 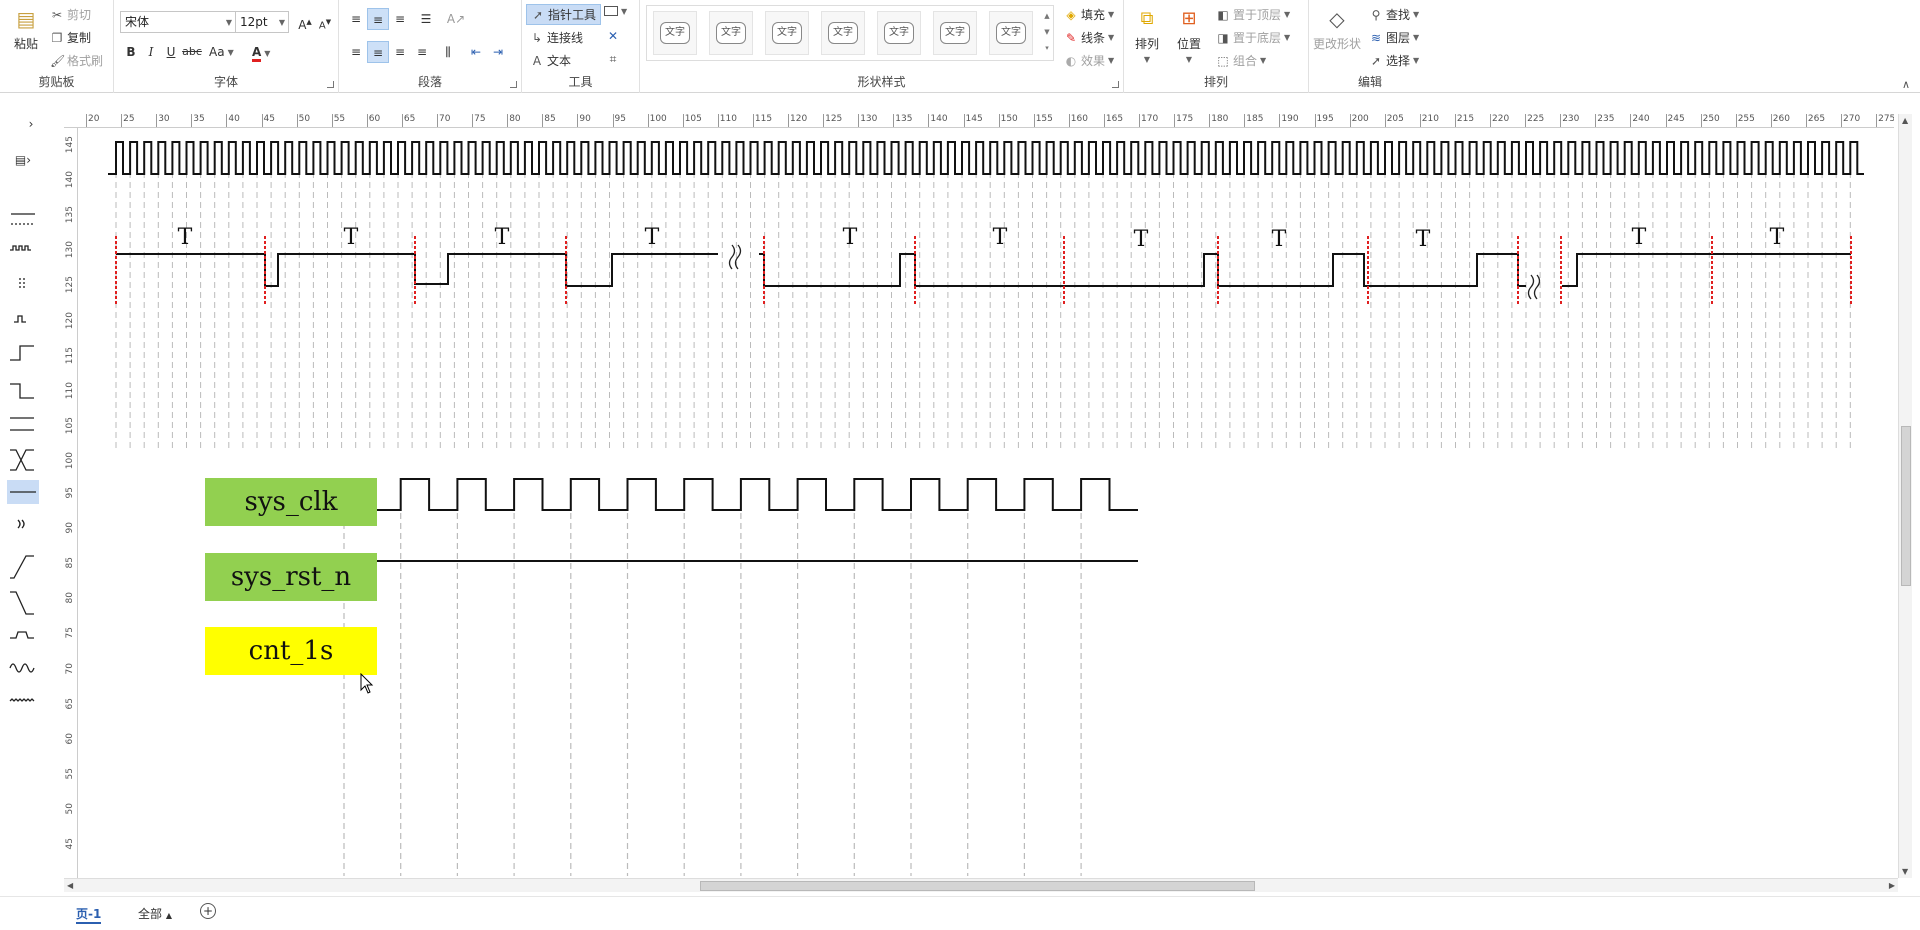 I want to click on pointer-tool-button: ➚ 指针工具, so click(x=564, y=14).